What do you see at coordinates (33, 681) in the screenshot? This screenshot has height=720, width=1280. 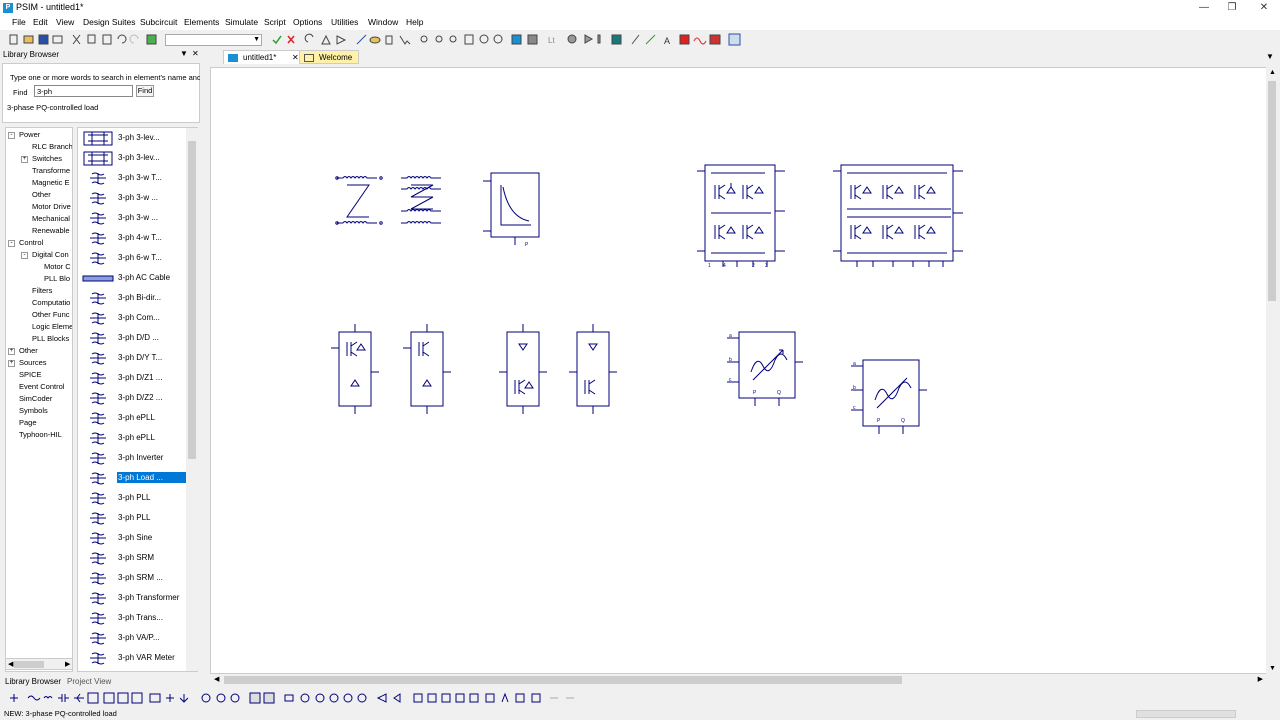 I see `tab-library-browser: Library Browser` at bounding box center [33, 681].